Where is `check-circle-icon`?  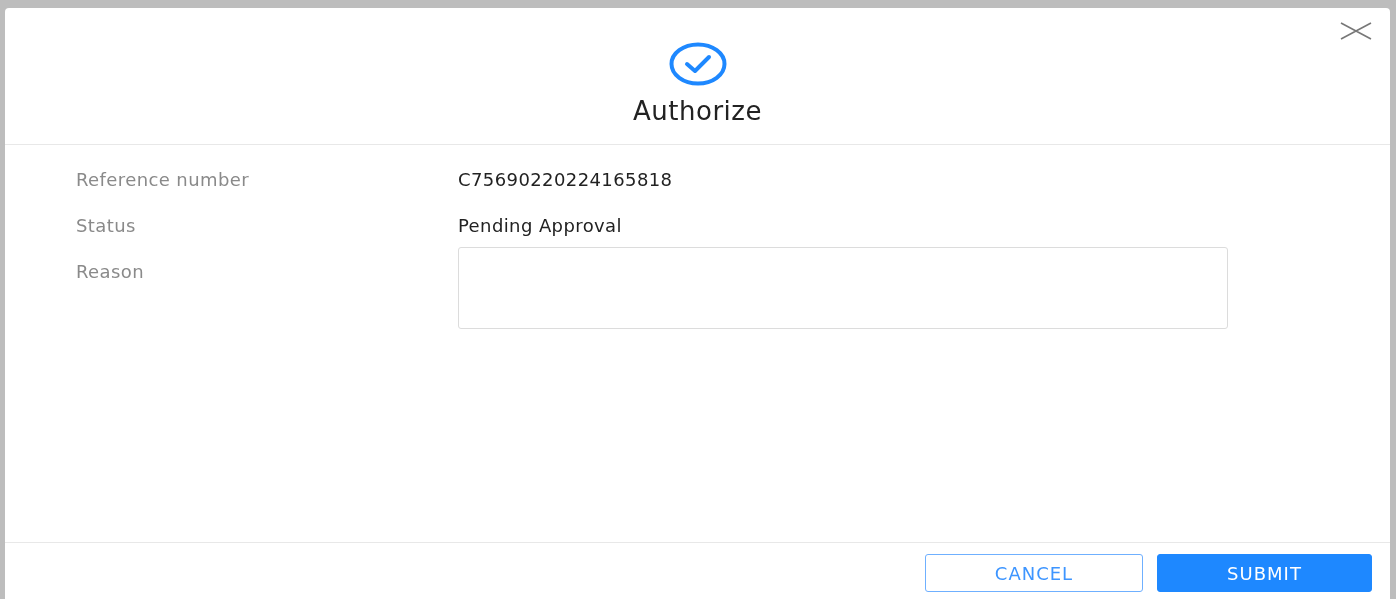 check-circle-icon is located at coordinates (697, 64).